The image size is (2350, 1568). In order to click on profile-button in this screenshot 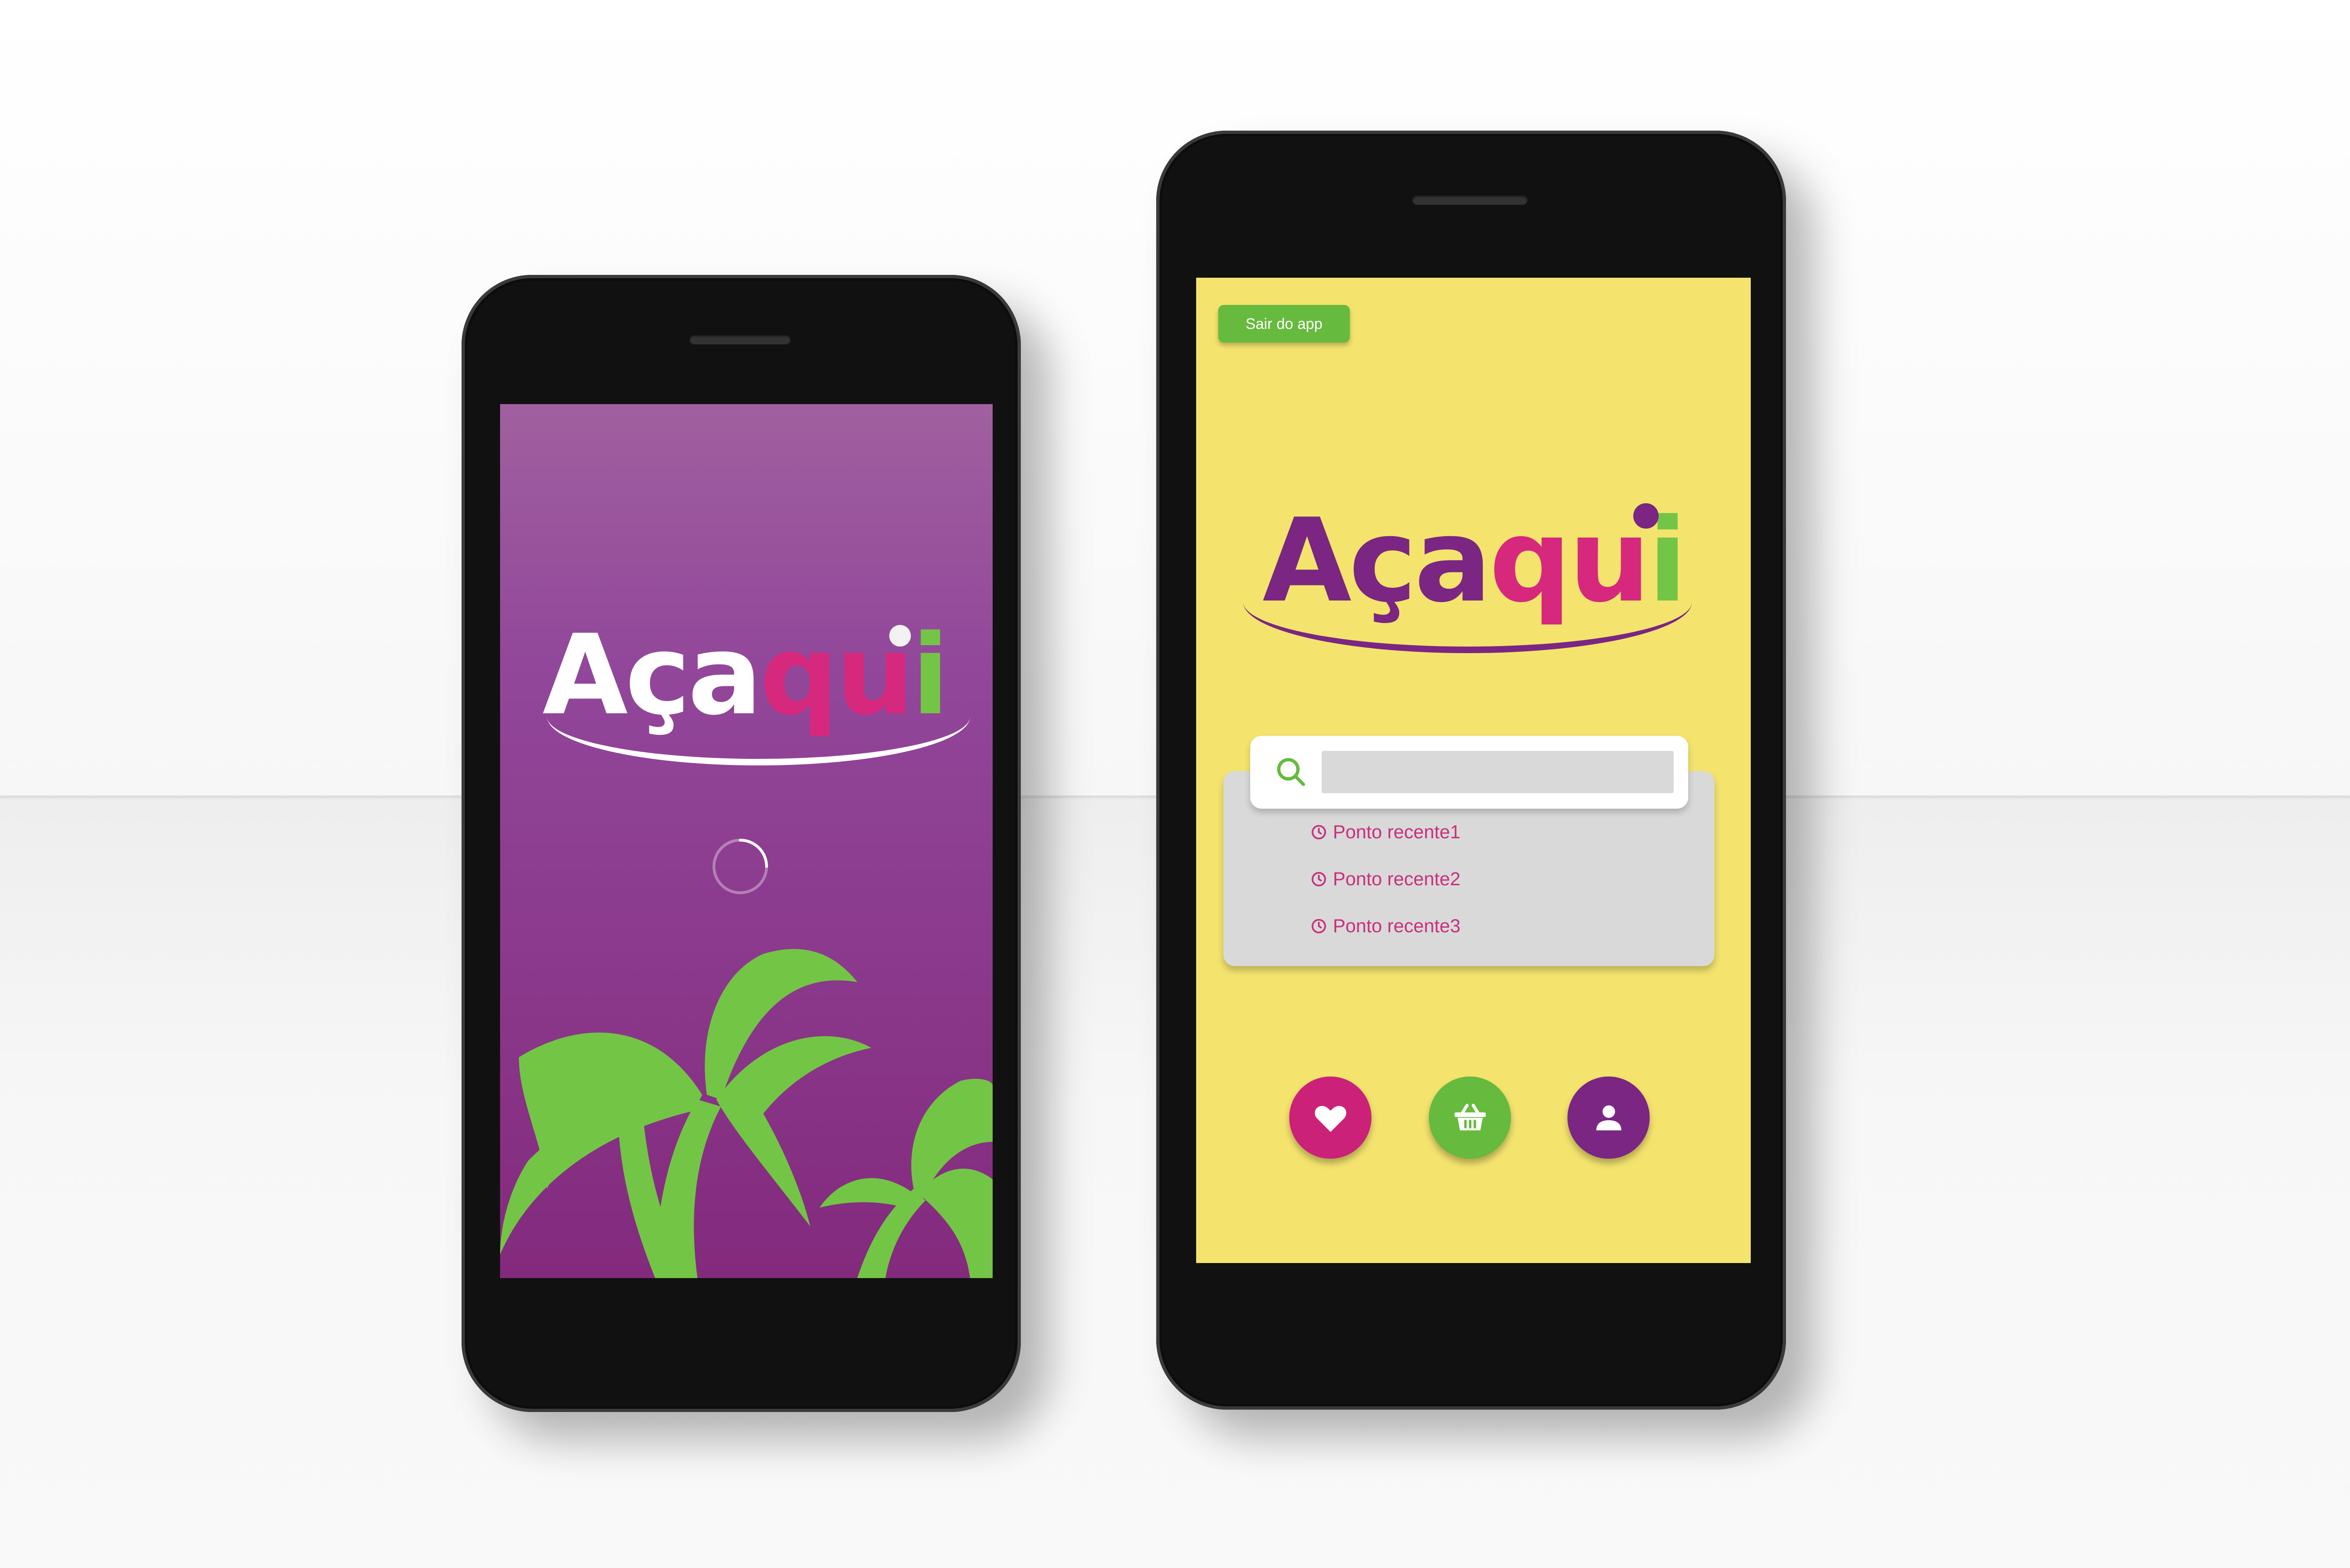, I will do `click(1608, 1118)`.